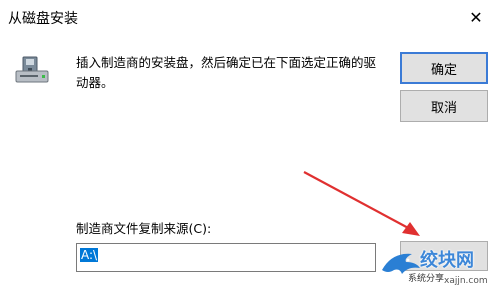 This screenshot has height=291, width=500. Describe the element at coordinates (444, 256) in the screenshot. I see `browse-button` at that location.